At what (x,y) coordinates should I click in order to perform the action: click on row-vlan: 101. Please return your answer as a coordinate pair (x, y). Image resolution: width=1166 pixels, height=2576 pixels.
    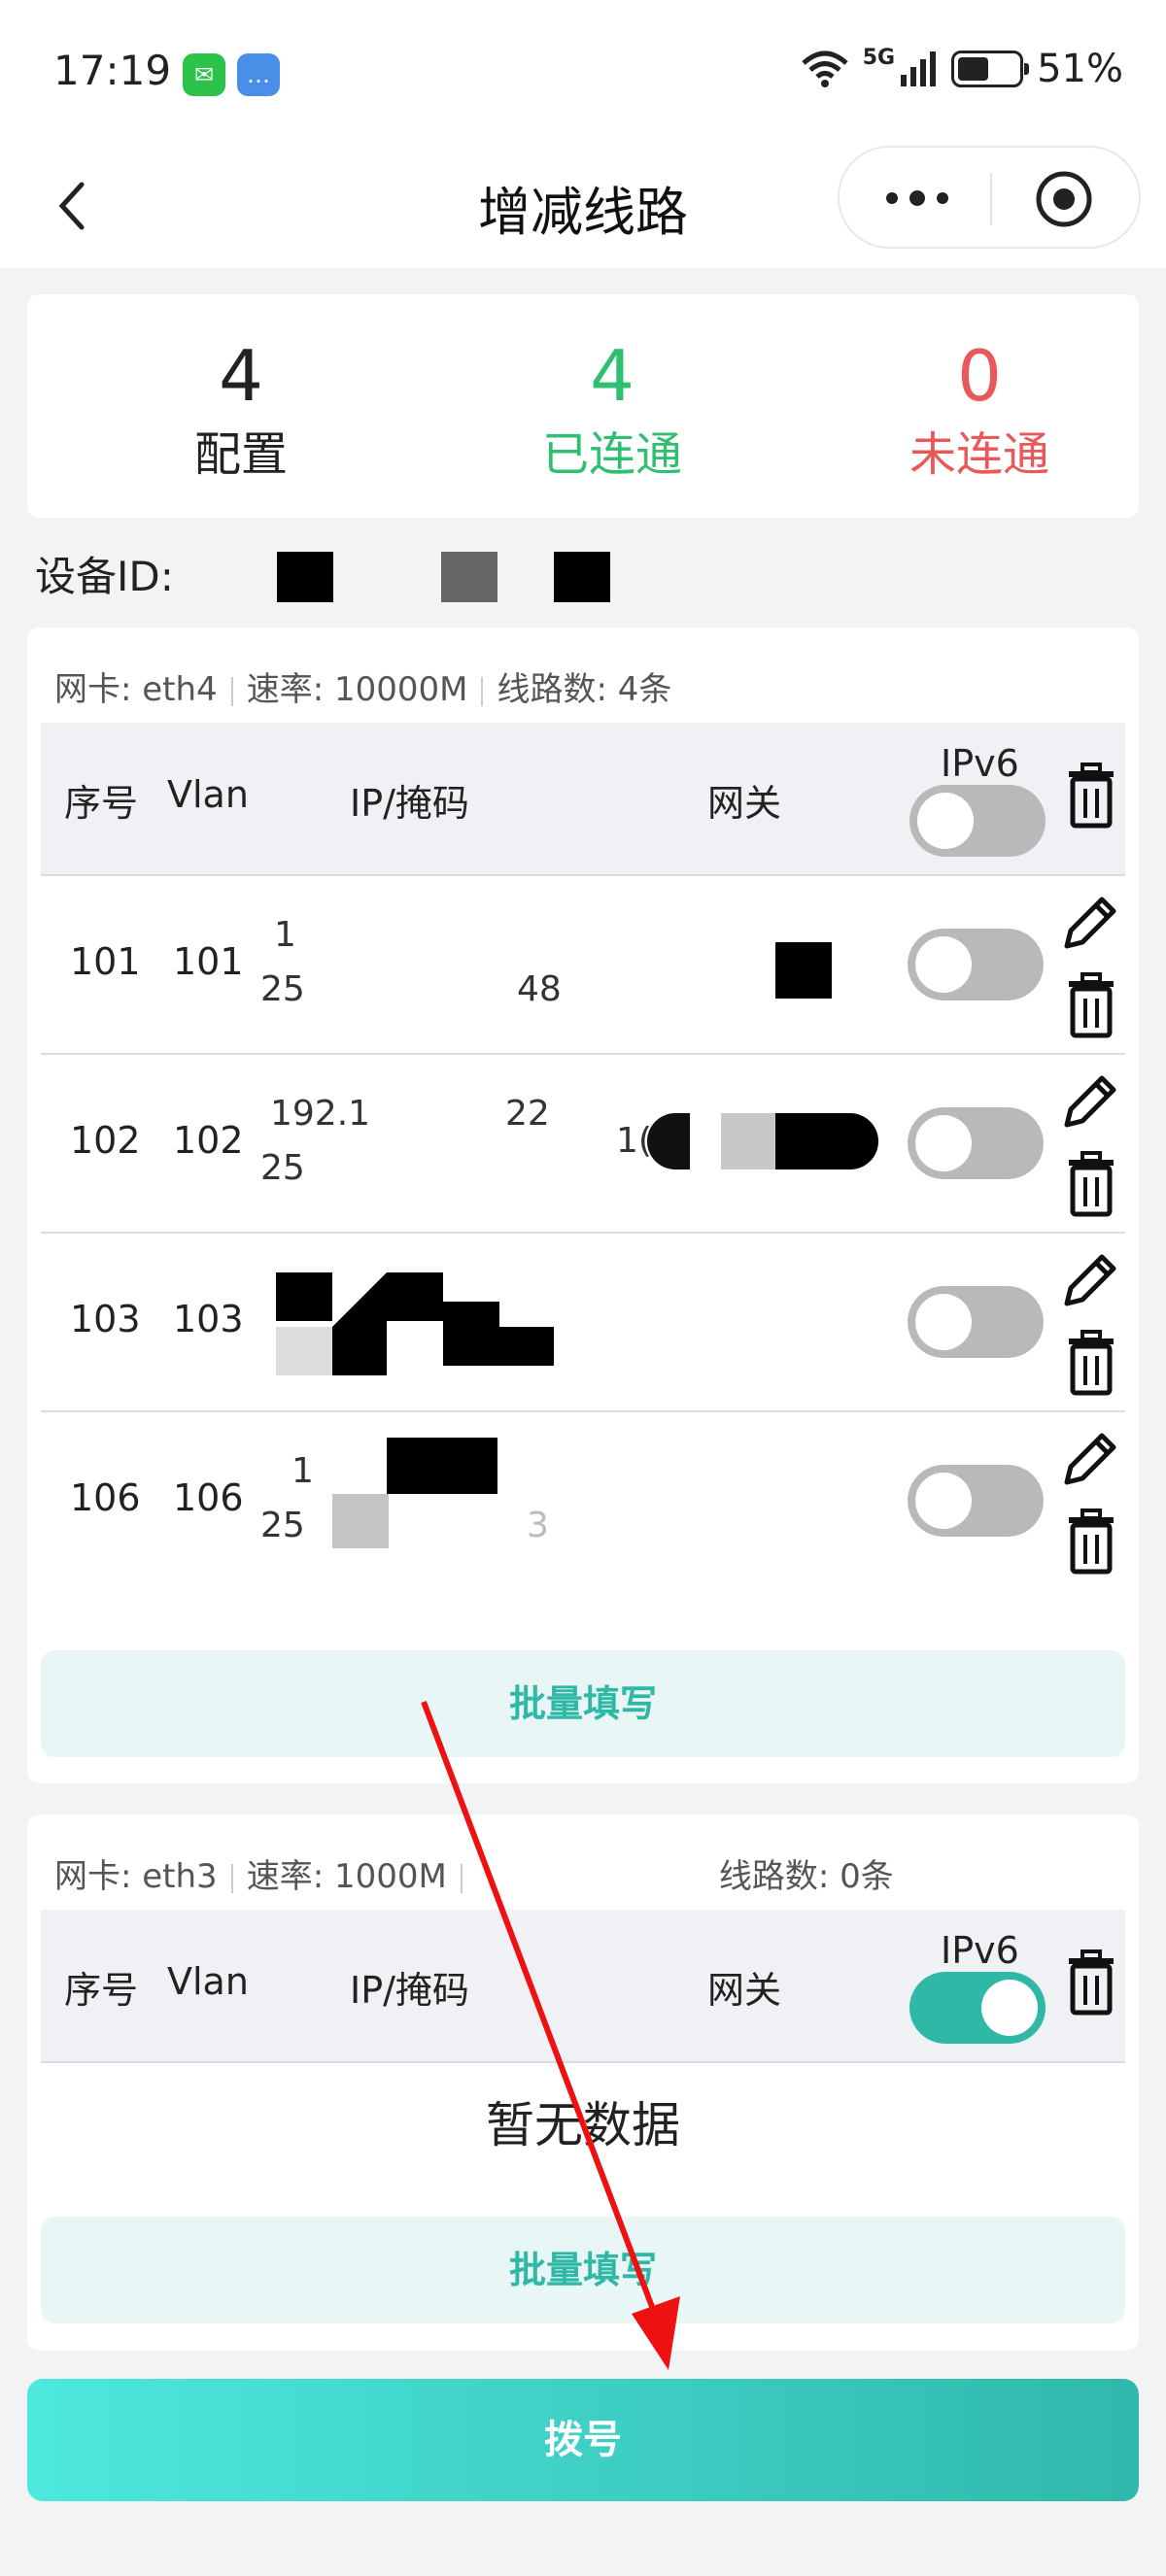
    Looking at the image, I should click on (208, 961).